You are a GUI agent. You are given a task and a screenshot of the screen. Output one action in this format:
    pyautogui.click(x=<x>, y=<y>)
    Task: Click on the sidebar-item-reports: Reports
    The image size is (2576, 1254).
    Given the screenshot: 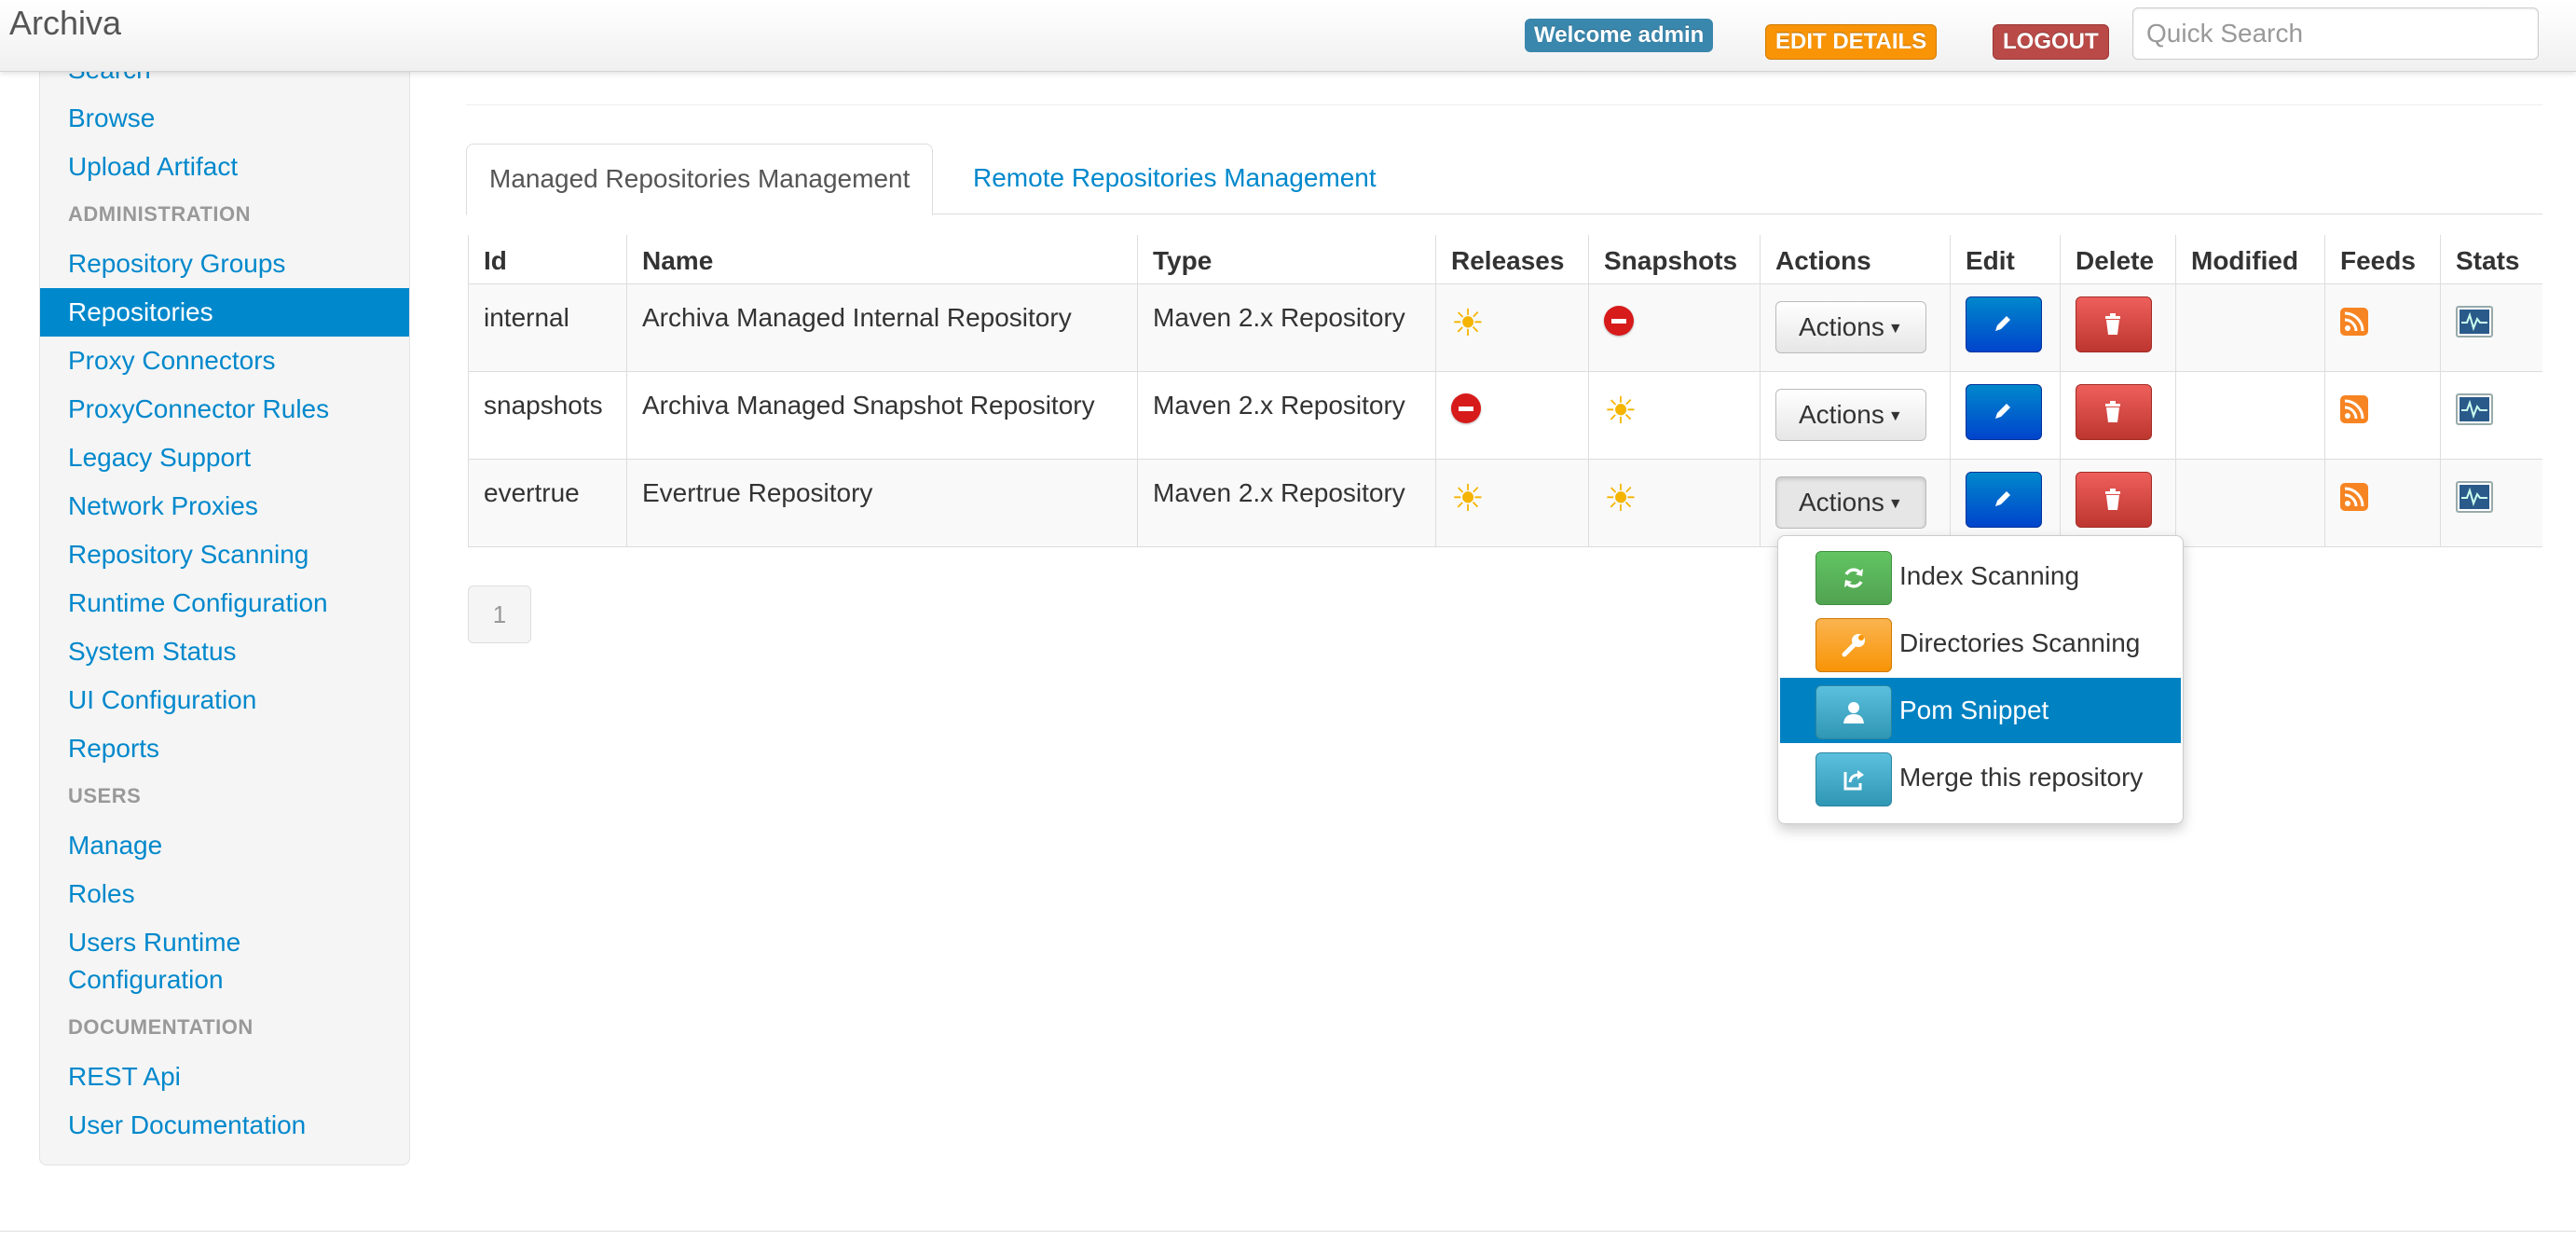 What is the action you would take?
    pyautogui.click(x=224, y=748)
    